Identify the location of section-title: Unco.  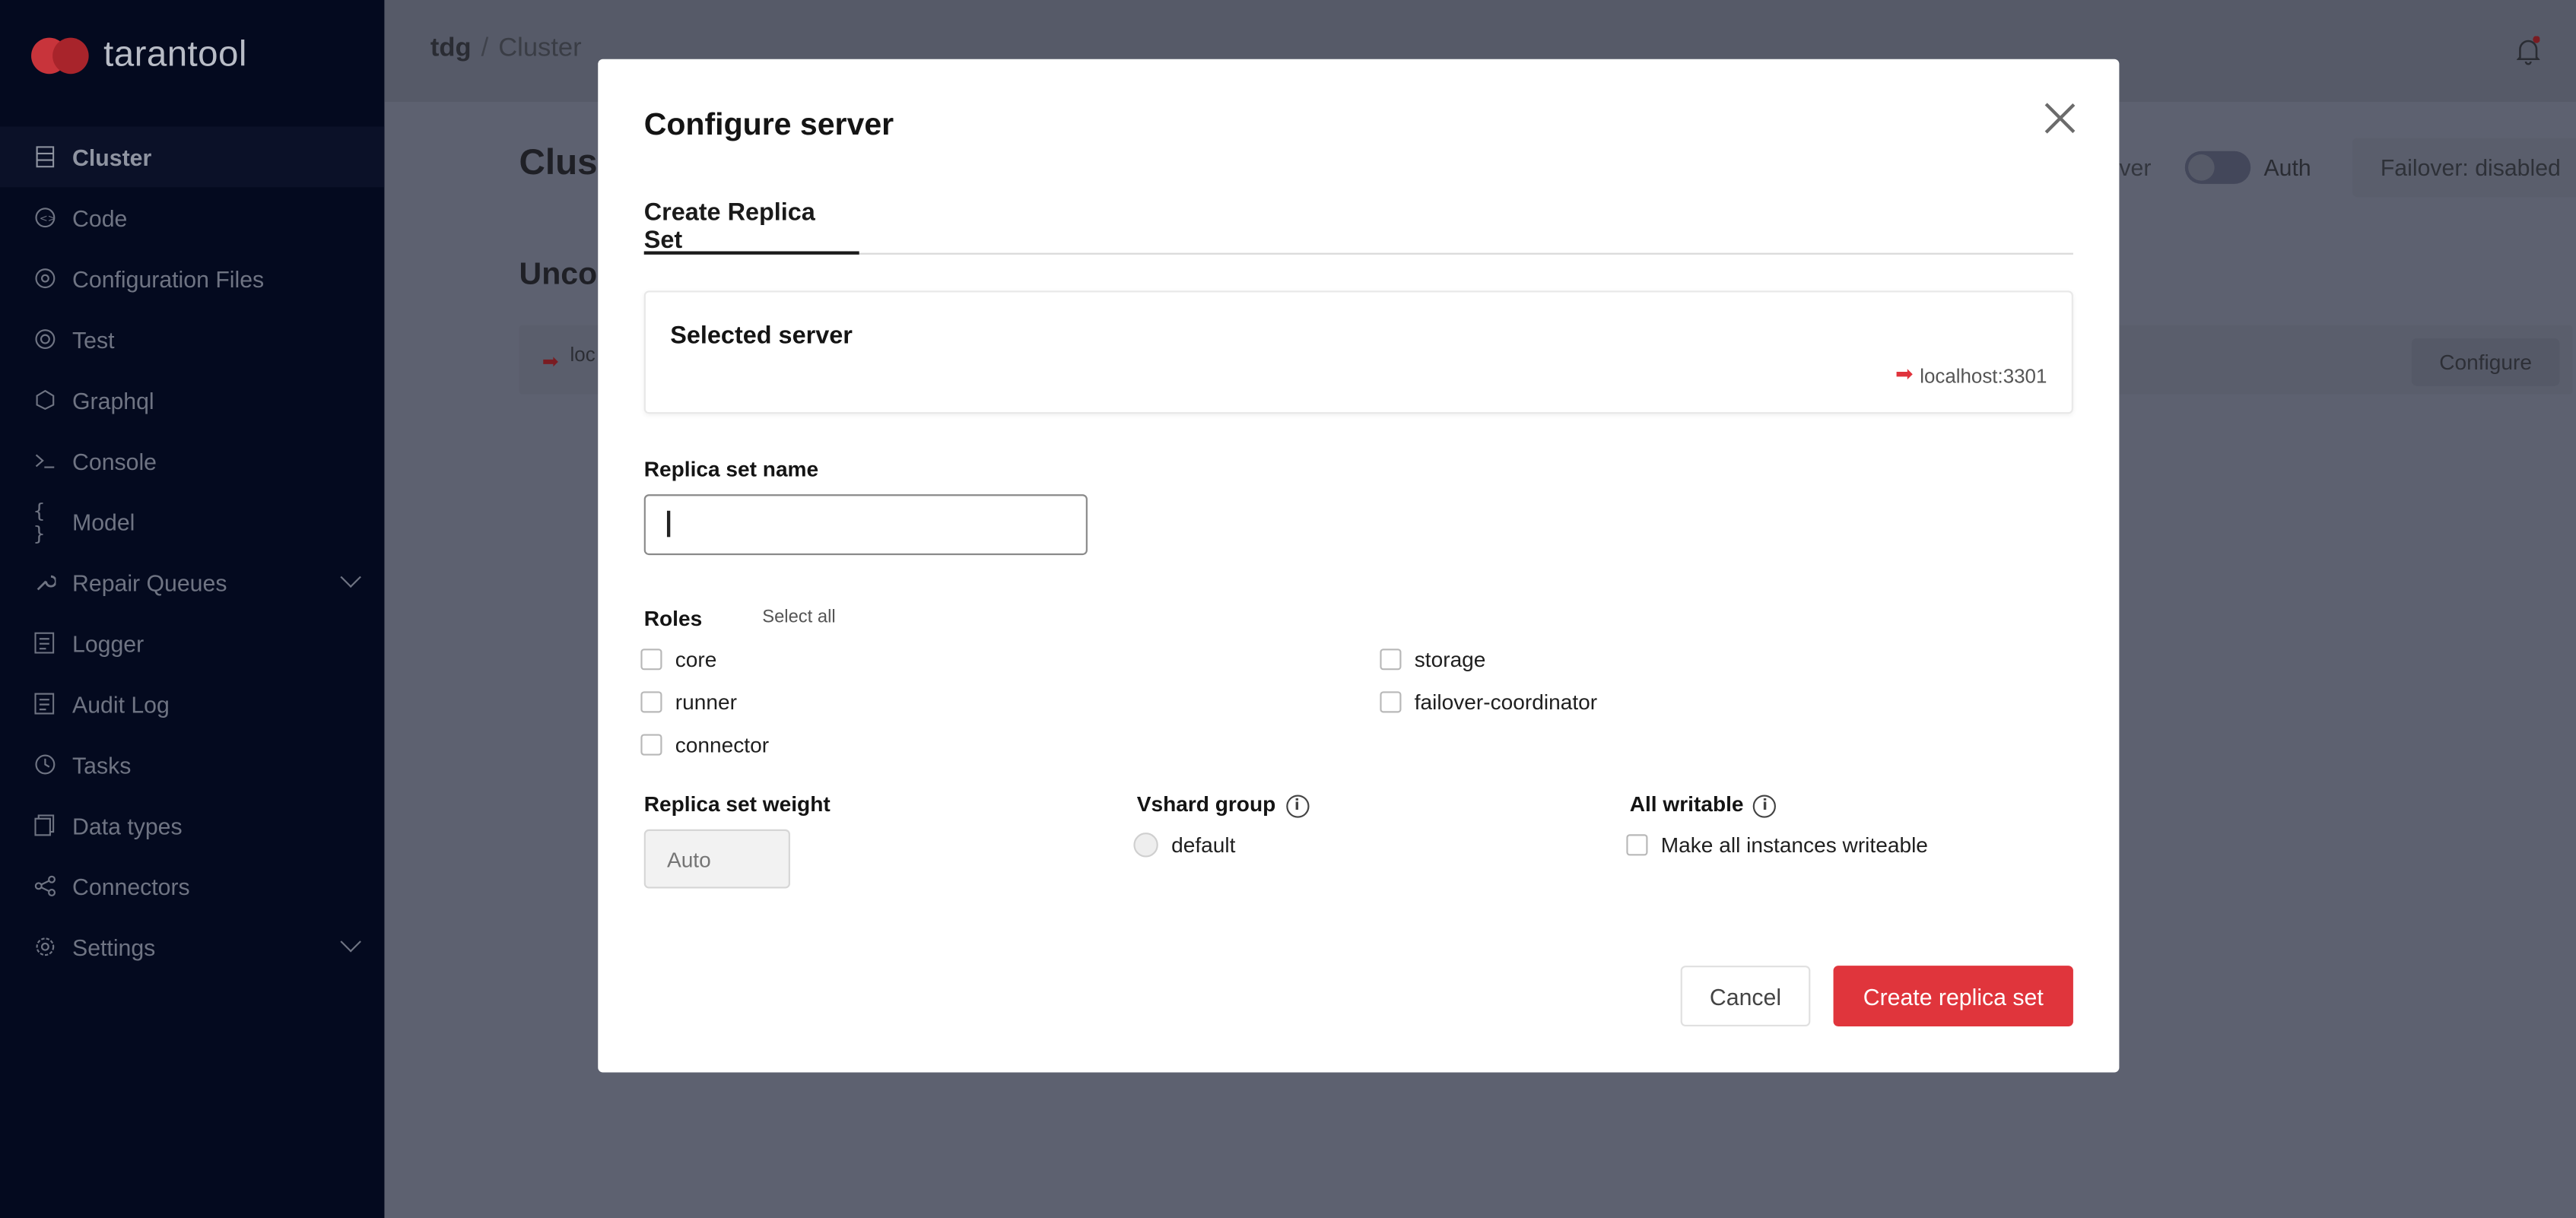
(558, 275).